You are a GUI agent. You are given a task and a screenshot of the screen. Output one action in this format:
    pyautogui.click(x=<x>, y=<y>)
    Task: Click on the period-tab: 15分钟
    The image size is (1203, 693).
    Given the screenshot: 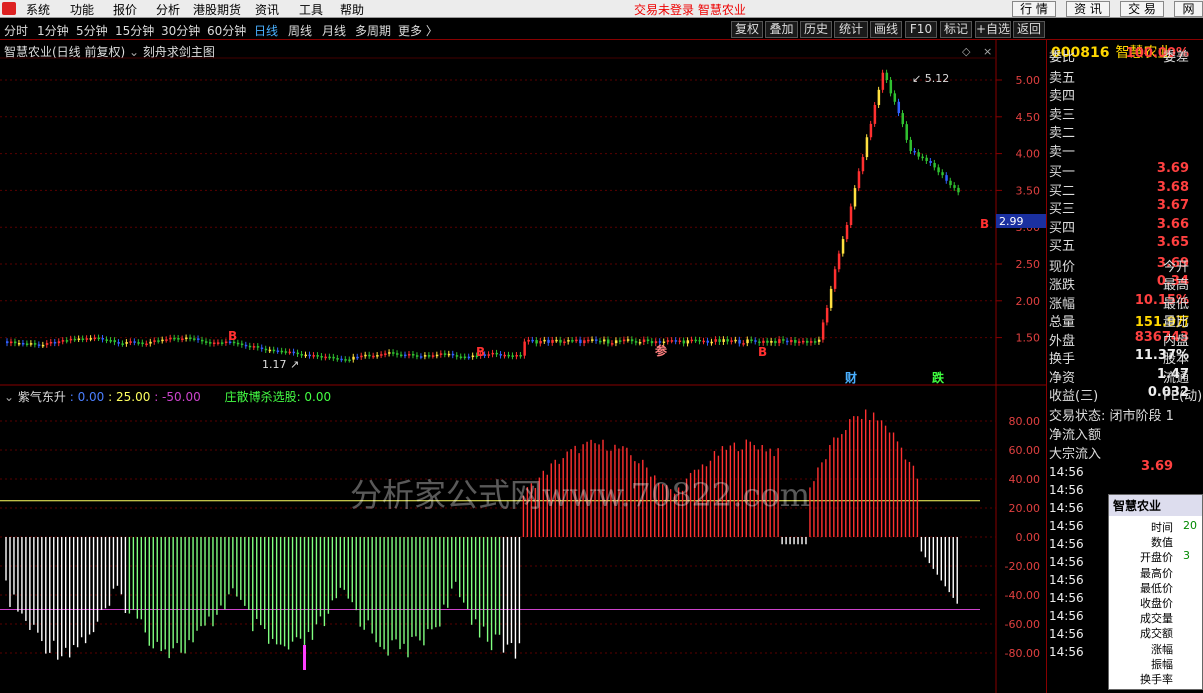 What is the action you would take?
    pyautogui.click(x=134, y=30)
    